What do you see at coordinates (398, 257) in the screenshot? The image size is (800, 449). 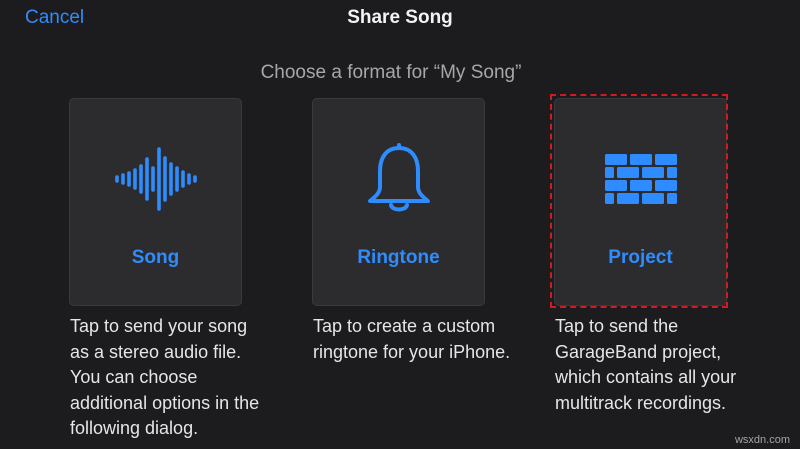 I see `ringtone-option-label: Ringtone` at bounding box center [398, 257].